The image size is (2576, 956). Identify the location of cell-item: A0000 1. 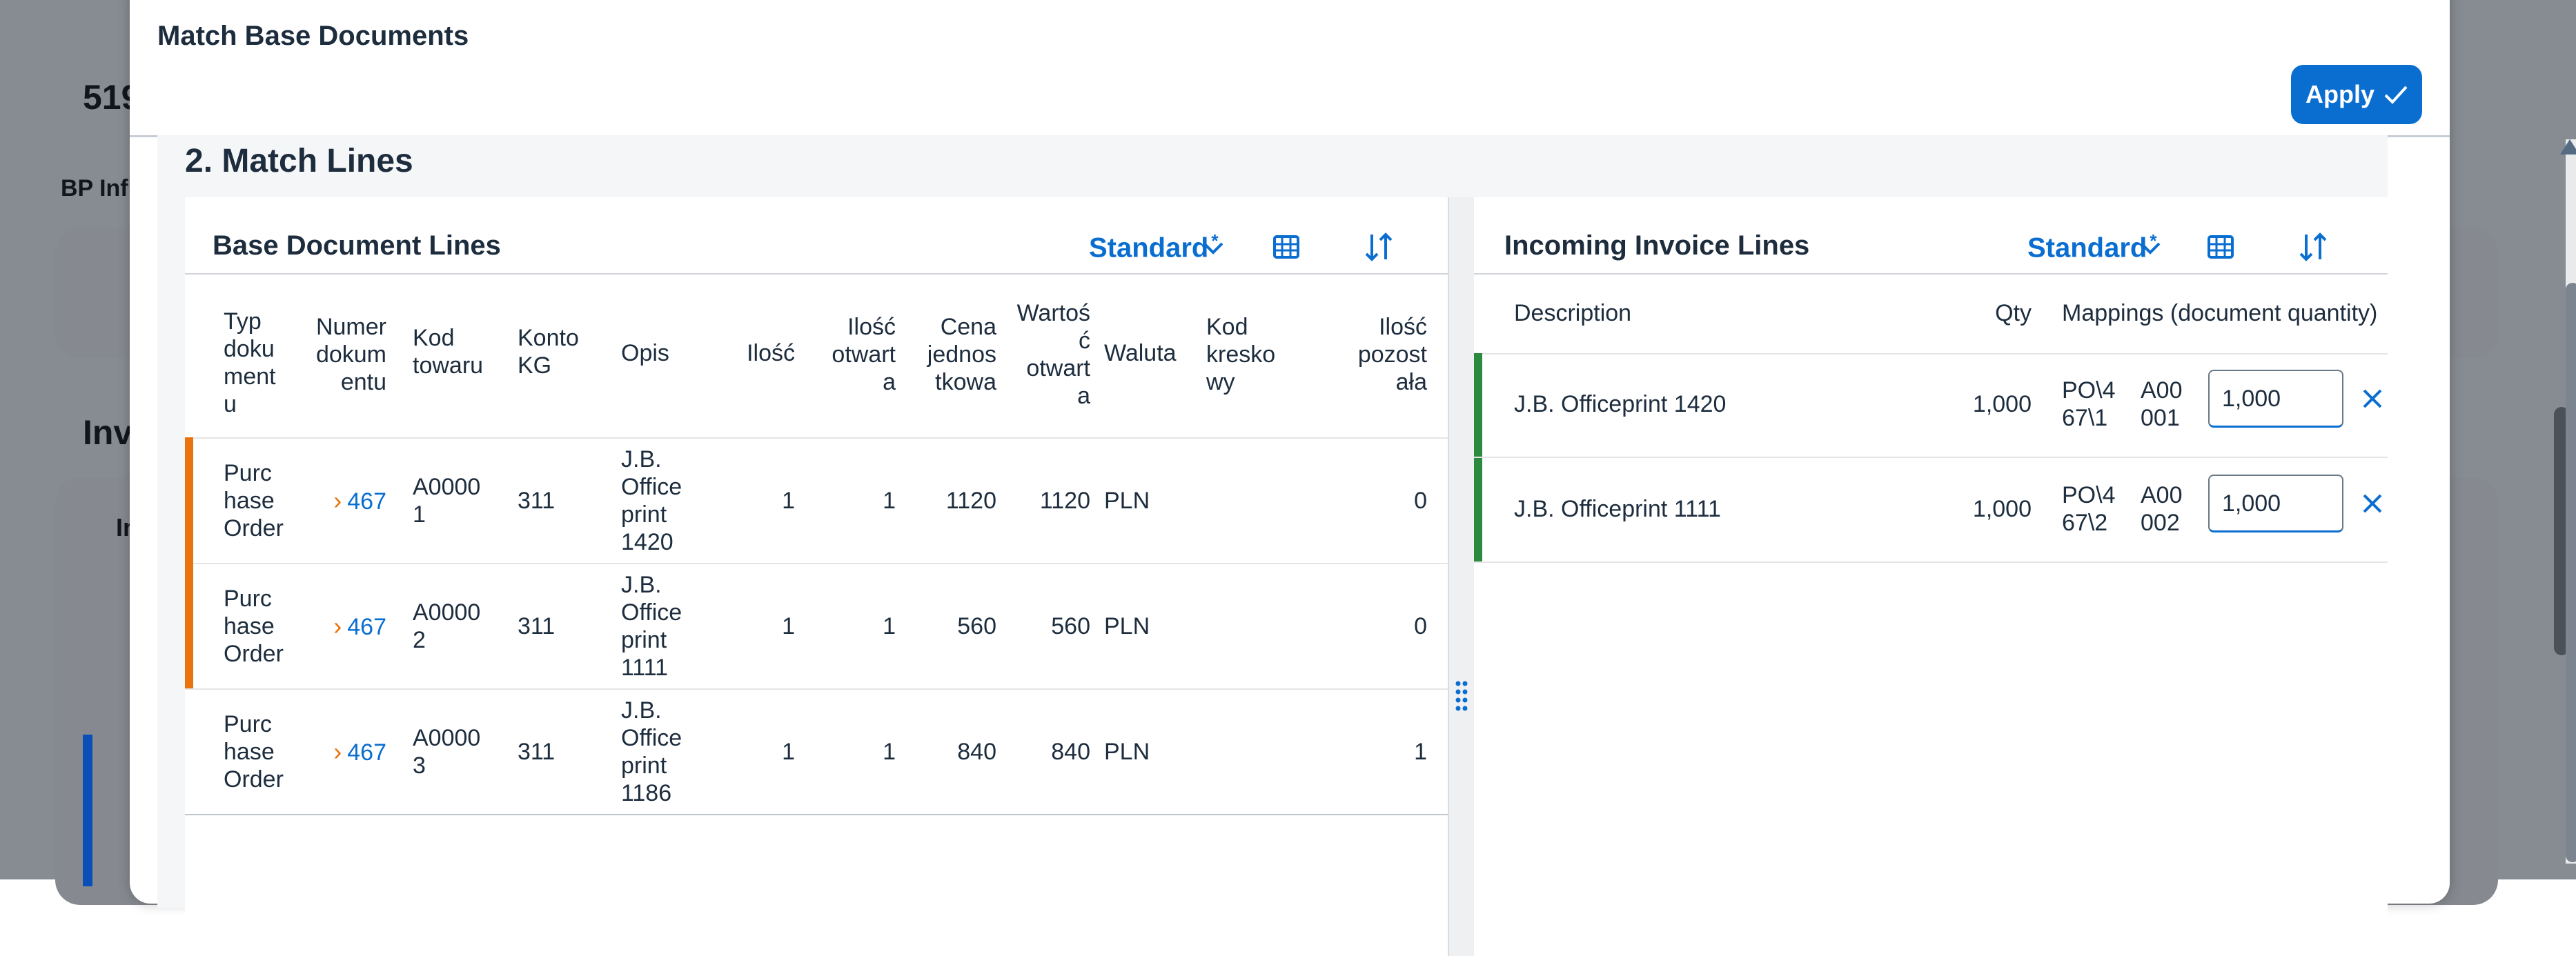
(447, 501).